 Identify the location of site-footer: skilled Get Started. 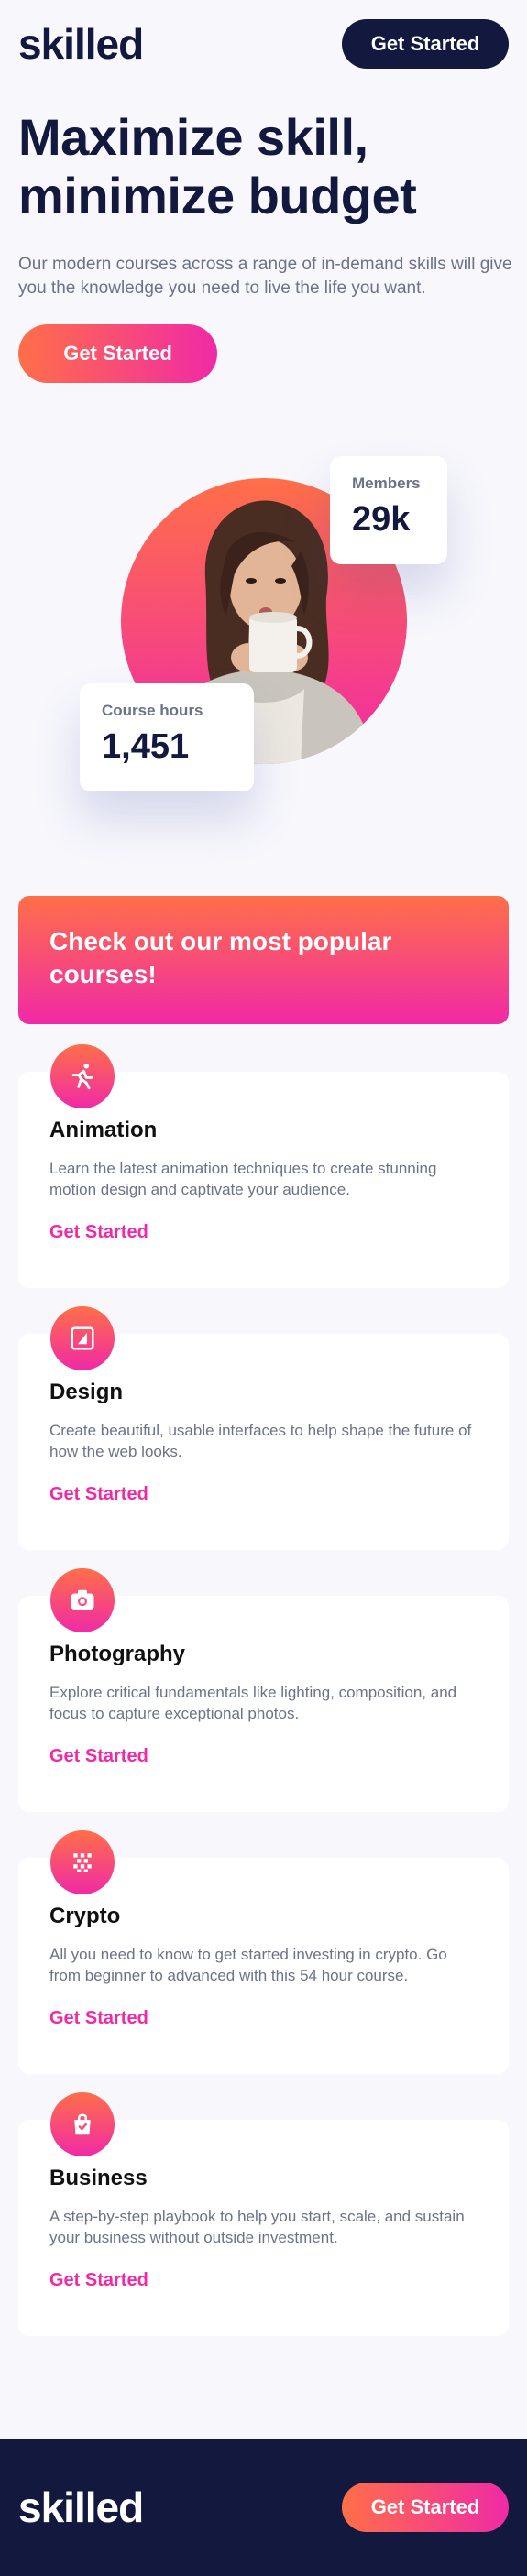
(263, 2508).